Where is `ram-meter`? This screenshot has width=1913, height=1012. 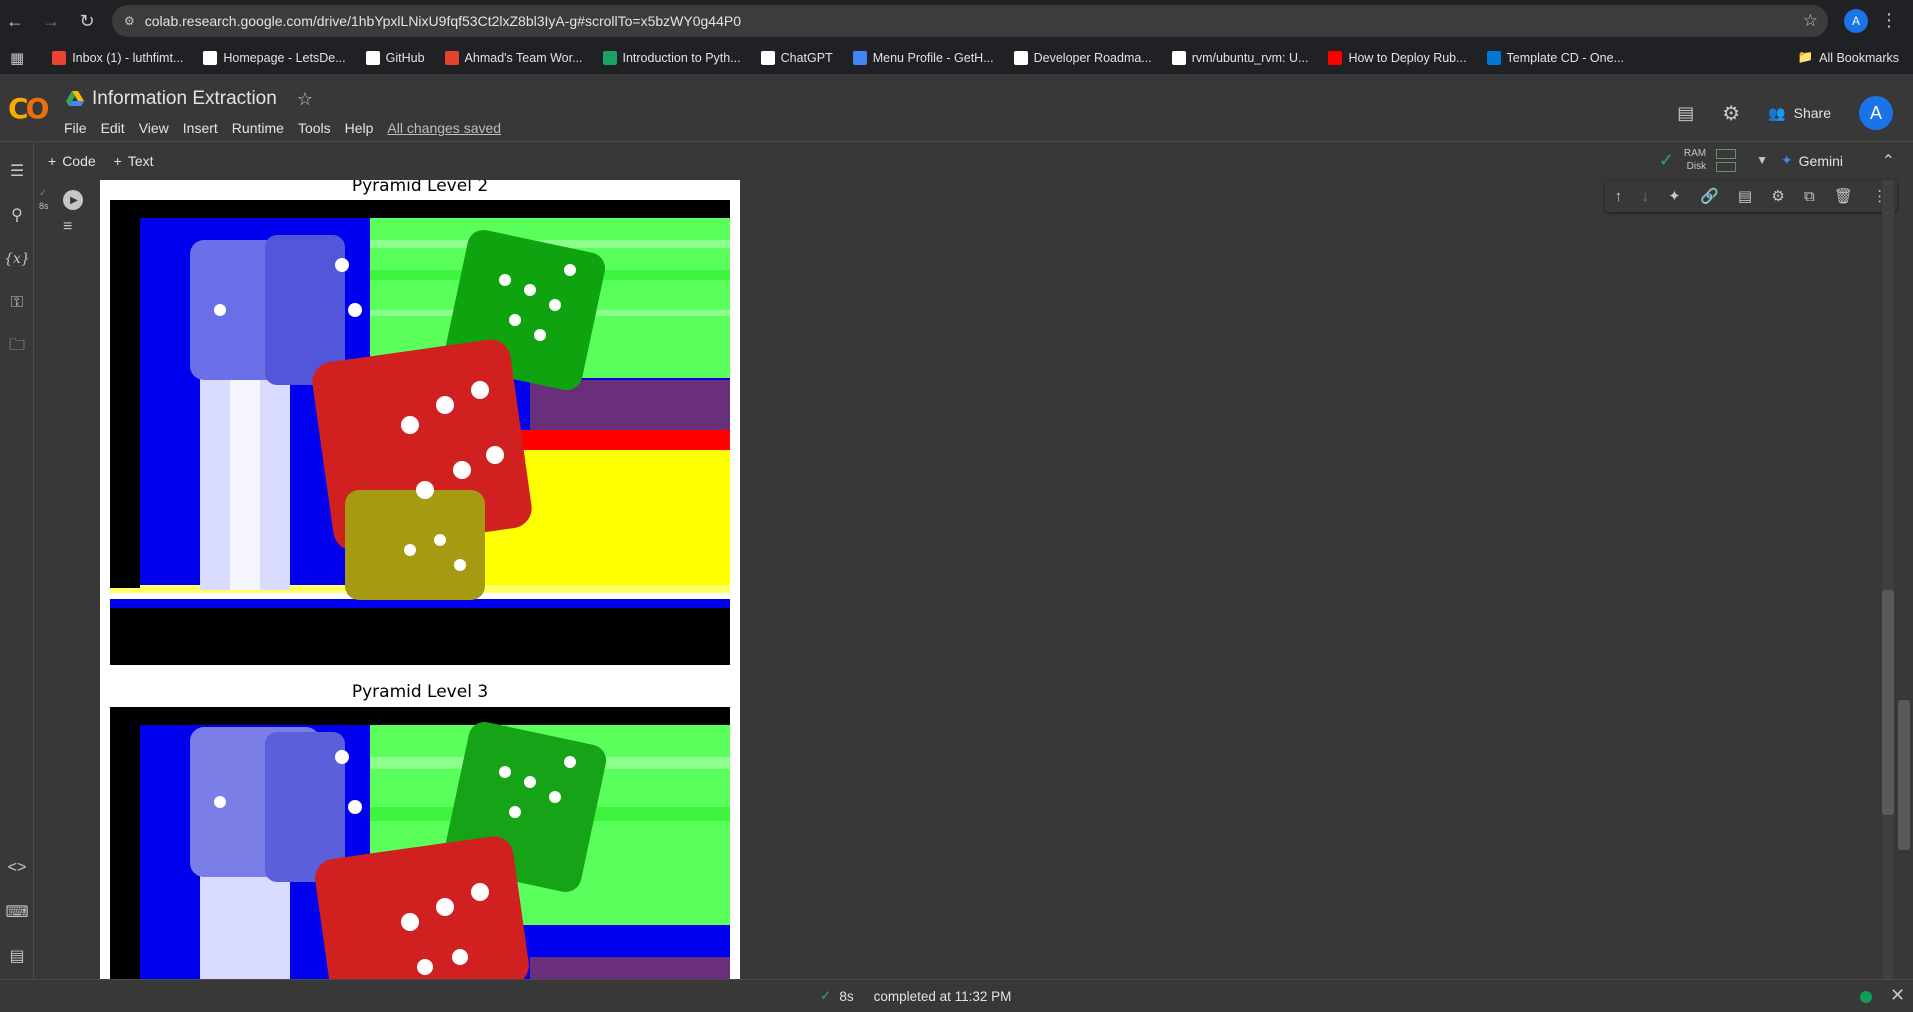
ram-meter is located at coordinates (1726, 153).